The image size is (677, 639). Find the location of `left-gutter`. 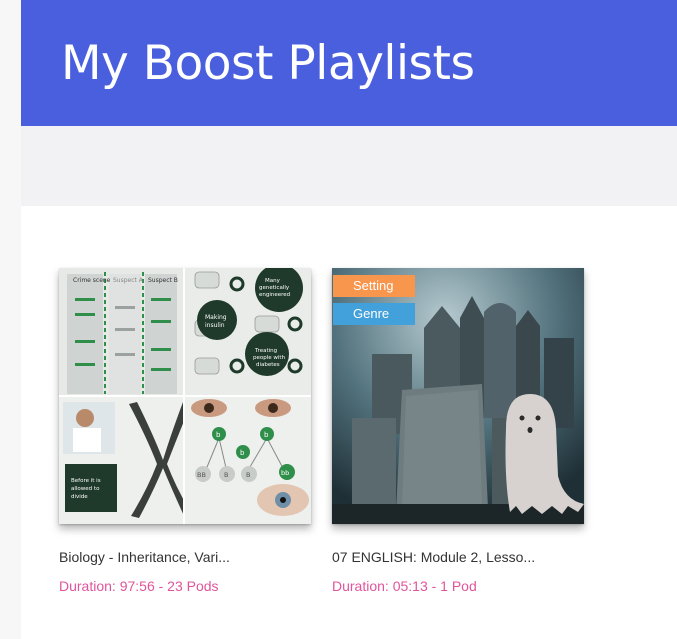

left-gutter is located at coordinates (10, 319).